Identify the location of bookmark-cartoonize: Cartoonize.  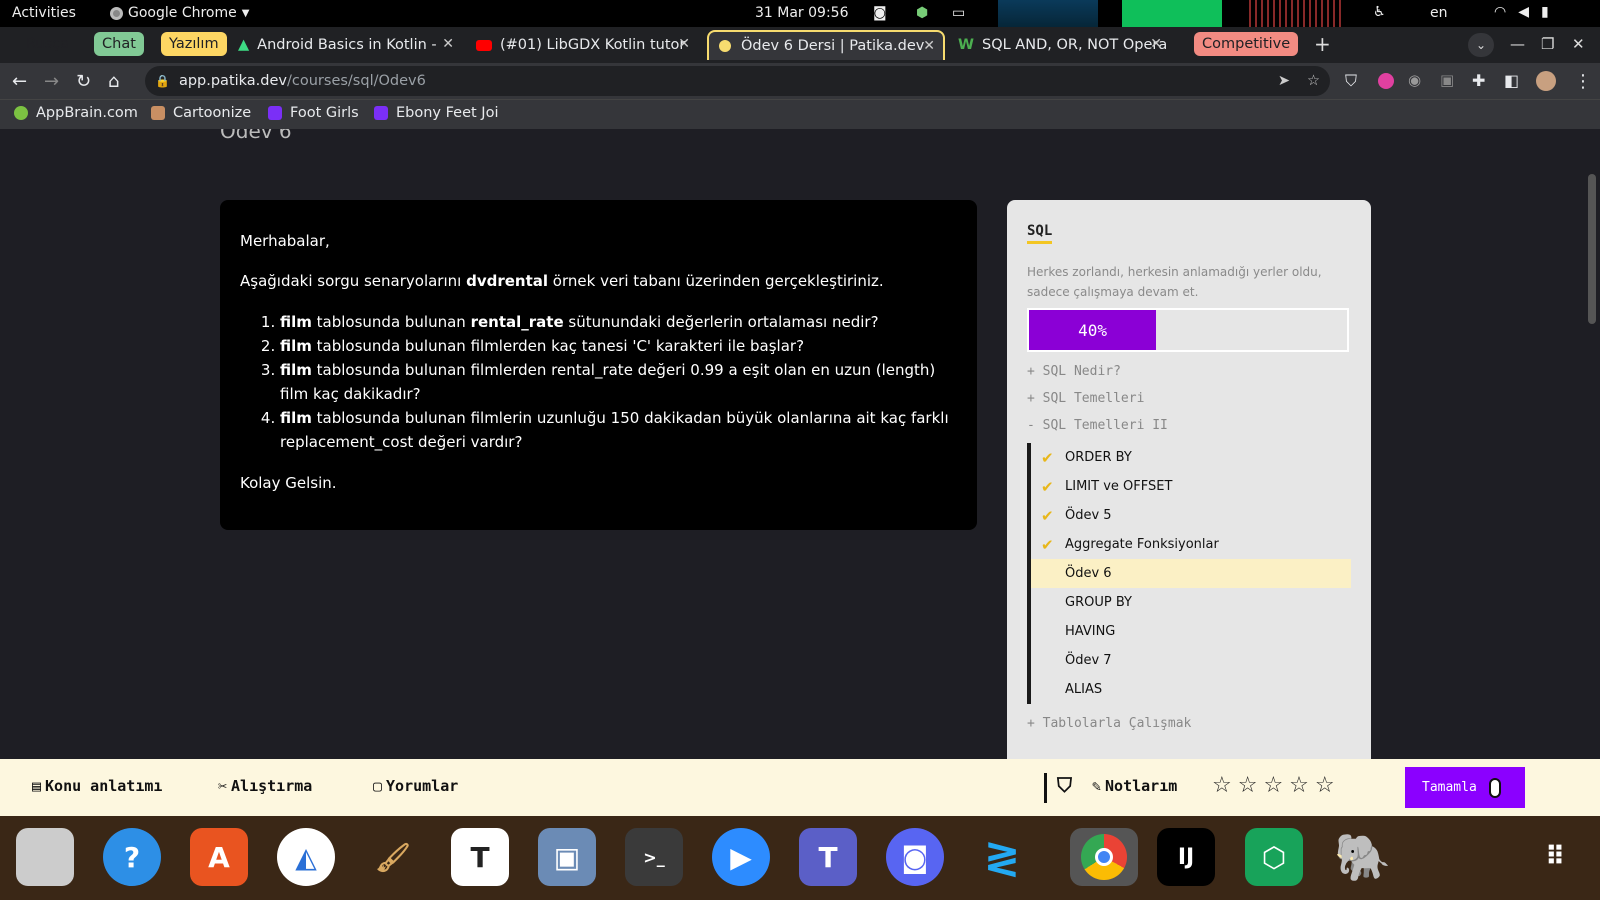
(201, 113).